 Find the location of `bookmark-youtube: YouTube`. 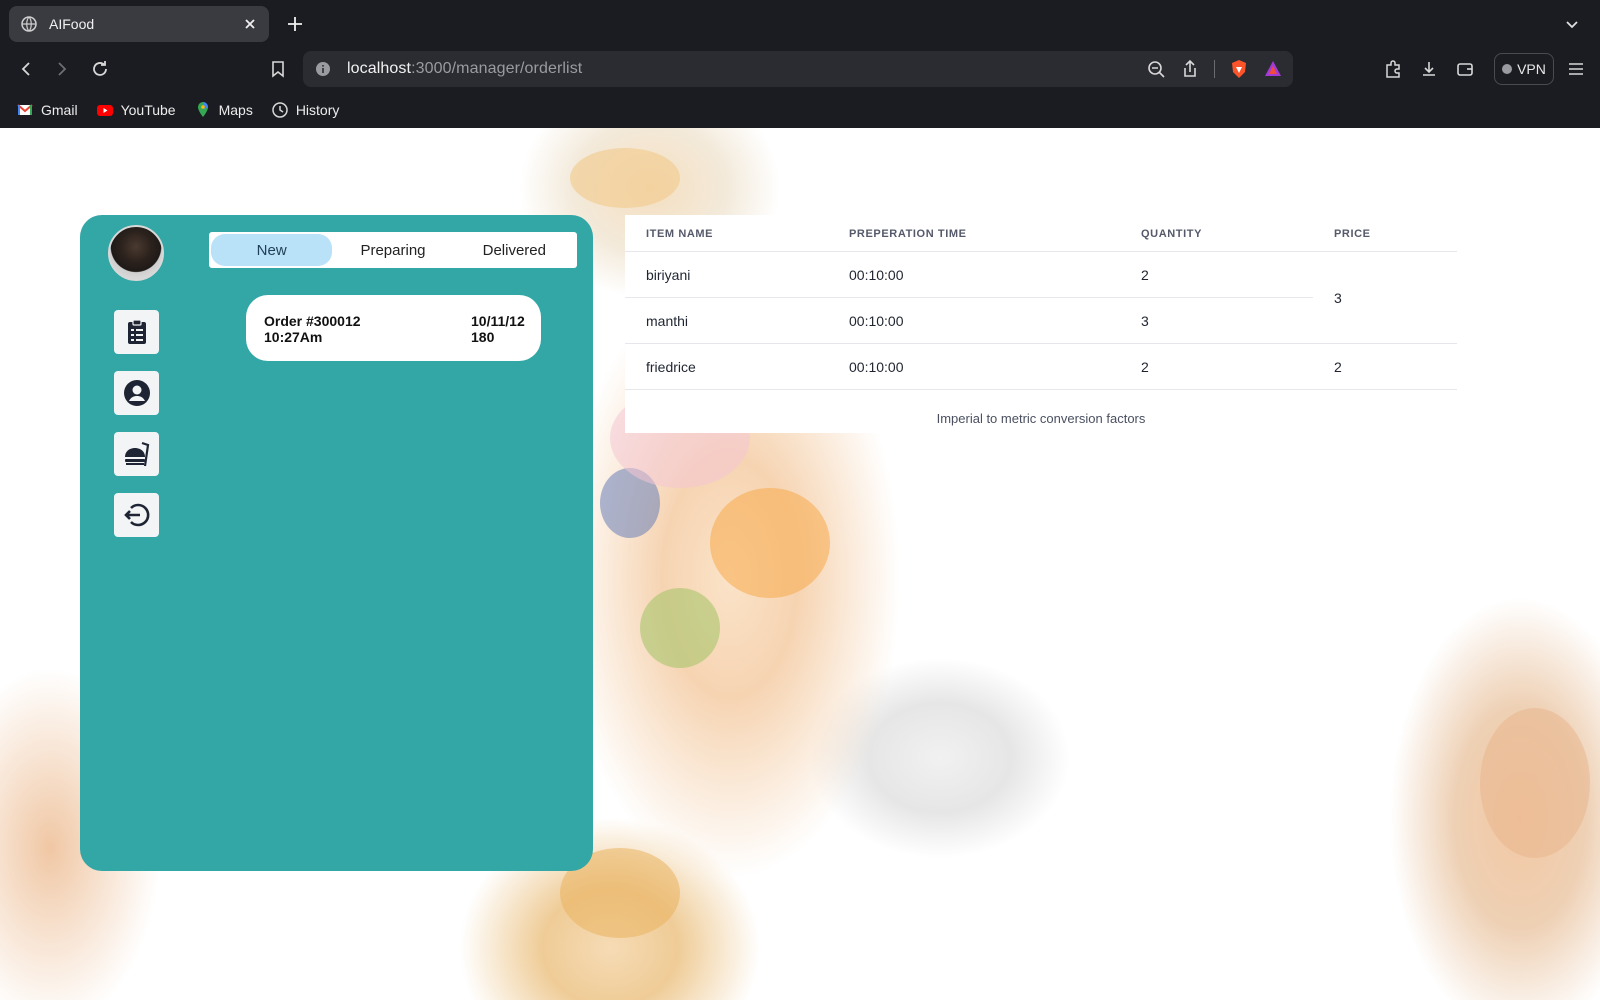

bookmark-youtube: YouTube is located at coordinates (136, 110).